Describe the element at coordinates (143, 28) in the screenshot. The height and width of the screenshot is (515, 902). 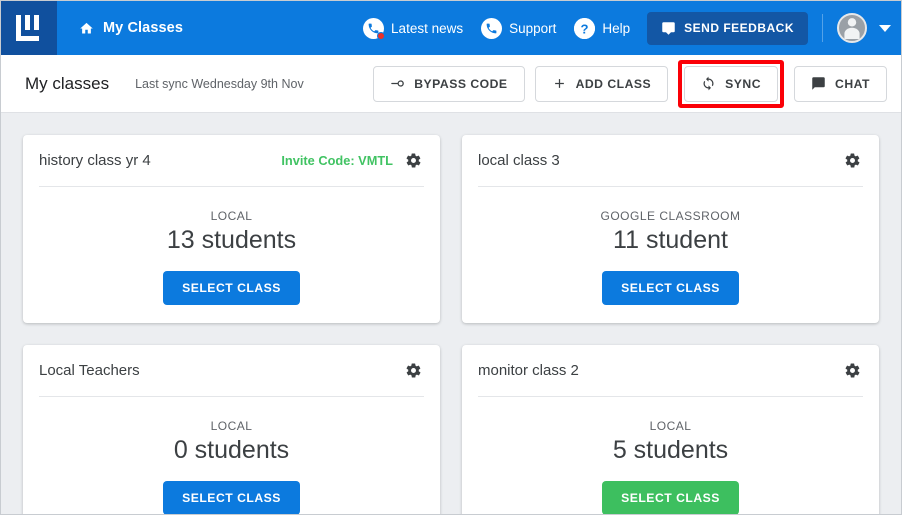
I see `home-breadcrumb-label: My Classes` at that location.